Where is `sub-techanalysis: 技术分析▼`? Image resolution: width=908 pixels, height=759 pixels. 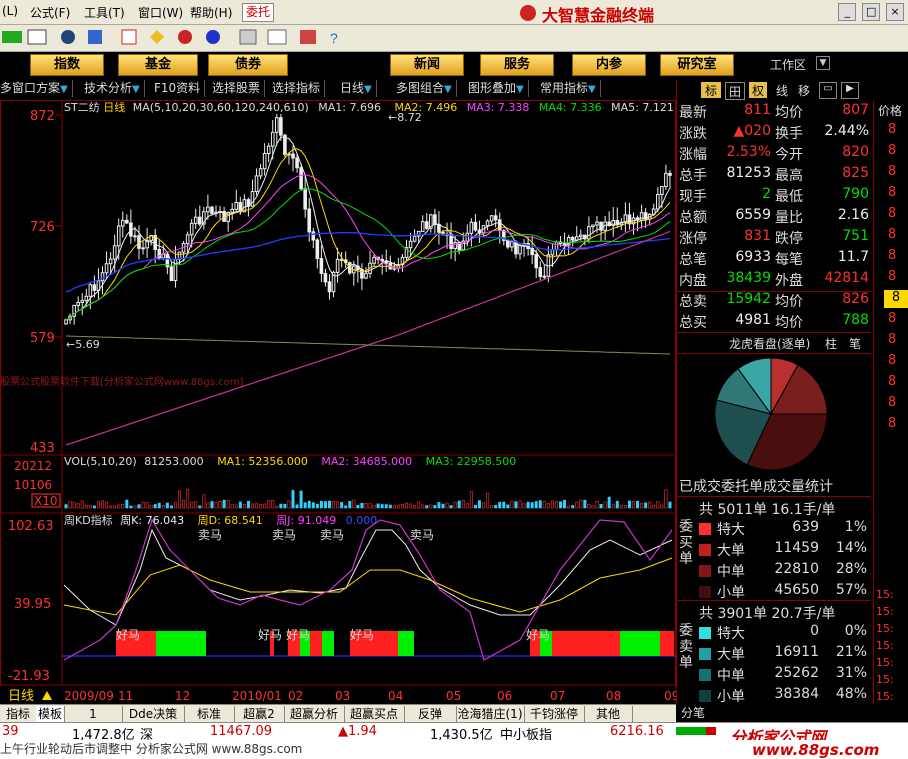
sub-techanalysis: 技术分析▼ is located at coordinates (114, 88).